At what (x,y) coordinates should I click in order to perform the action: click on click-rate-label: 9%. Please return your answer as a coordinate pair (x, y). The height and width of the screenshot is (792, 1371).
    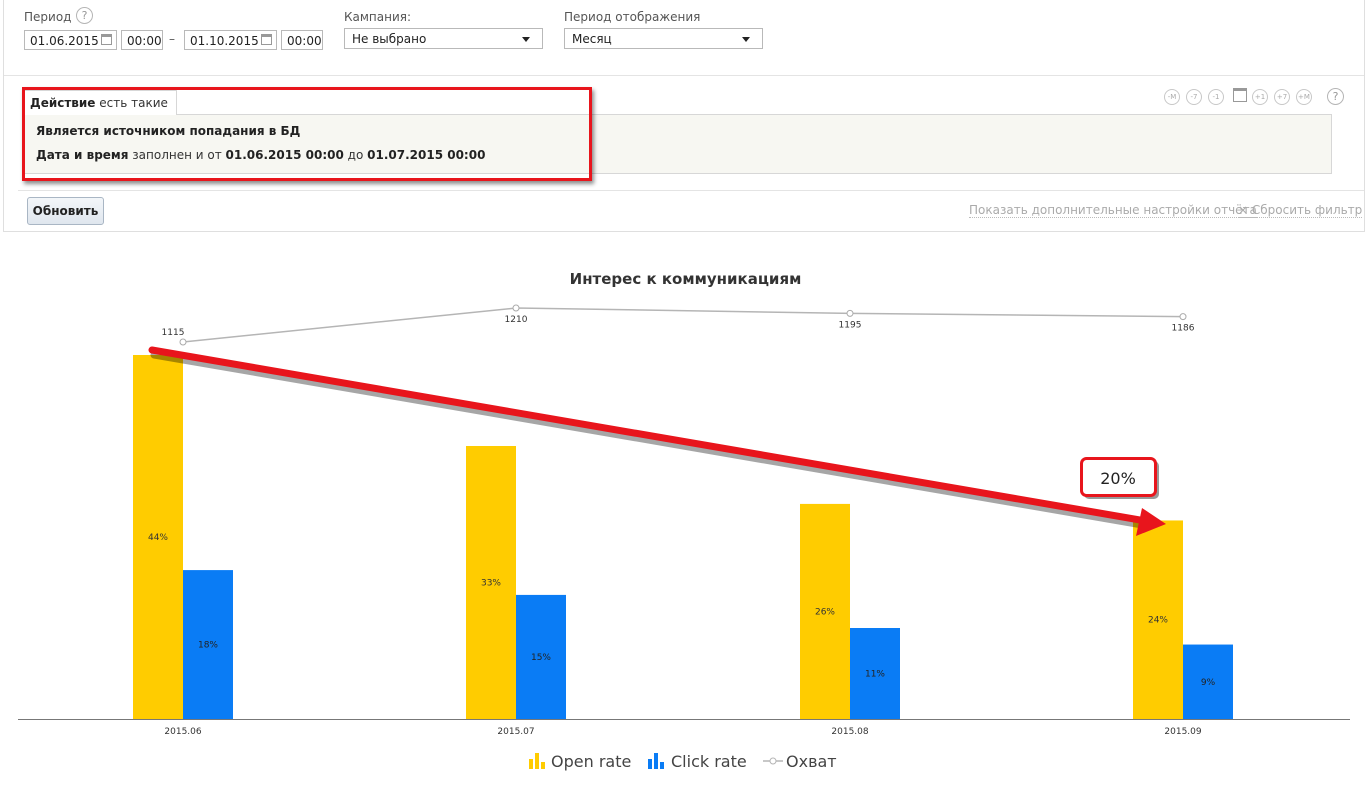
    Looking at the image, I should click on (1208, 683).